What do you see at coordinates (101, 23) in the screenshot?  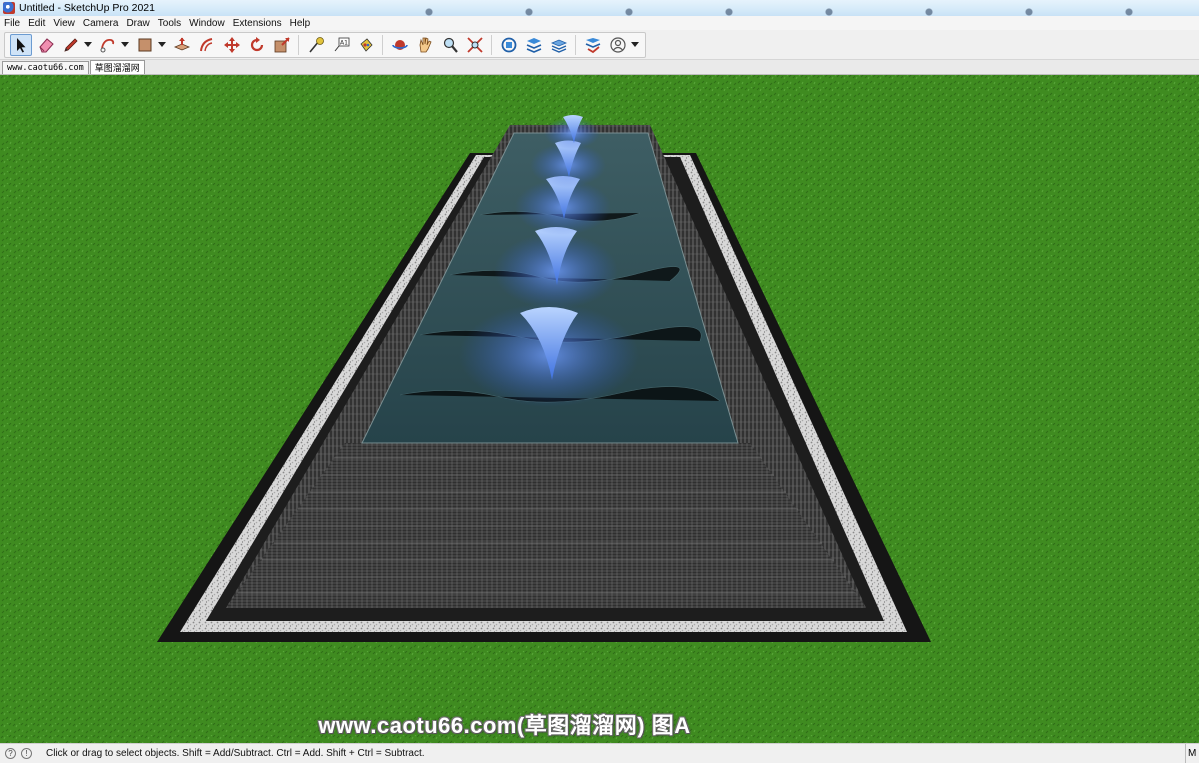 I see `menu-camera: Camera` at bounding box center [101, 23].